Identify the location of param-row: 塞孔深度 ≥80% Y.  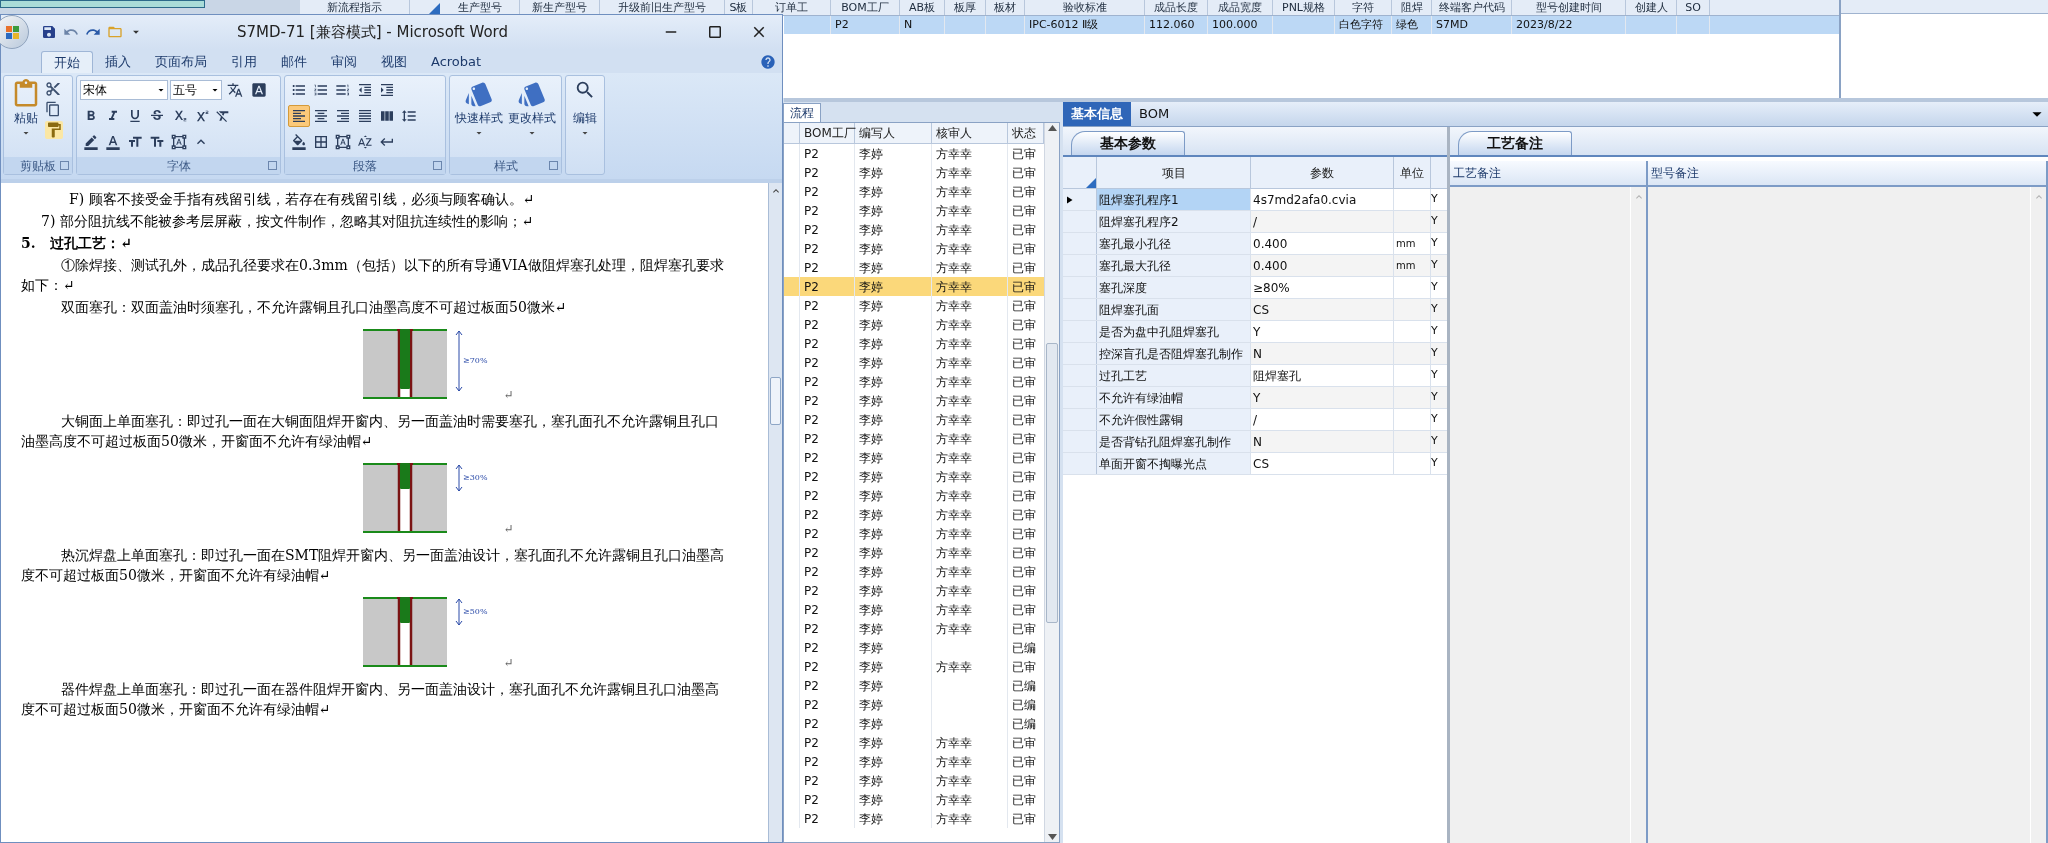
(1255, 288).